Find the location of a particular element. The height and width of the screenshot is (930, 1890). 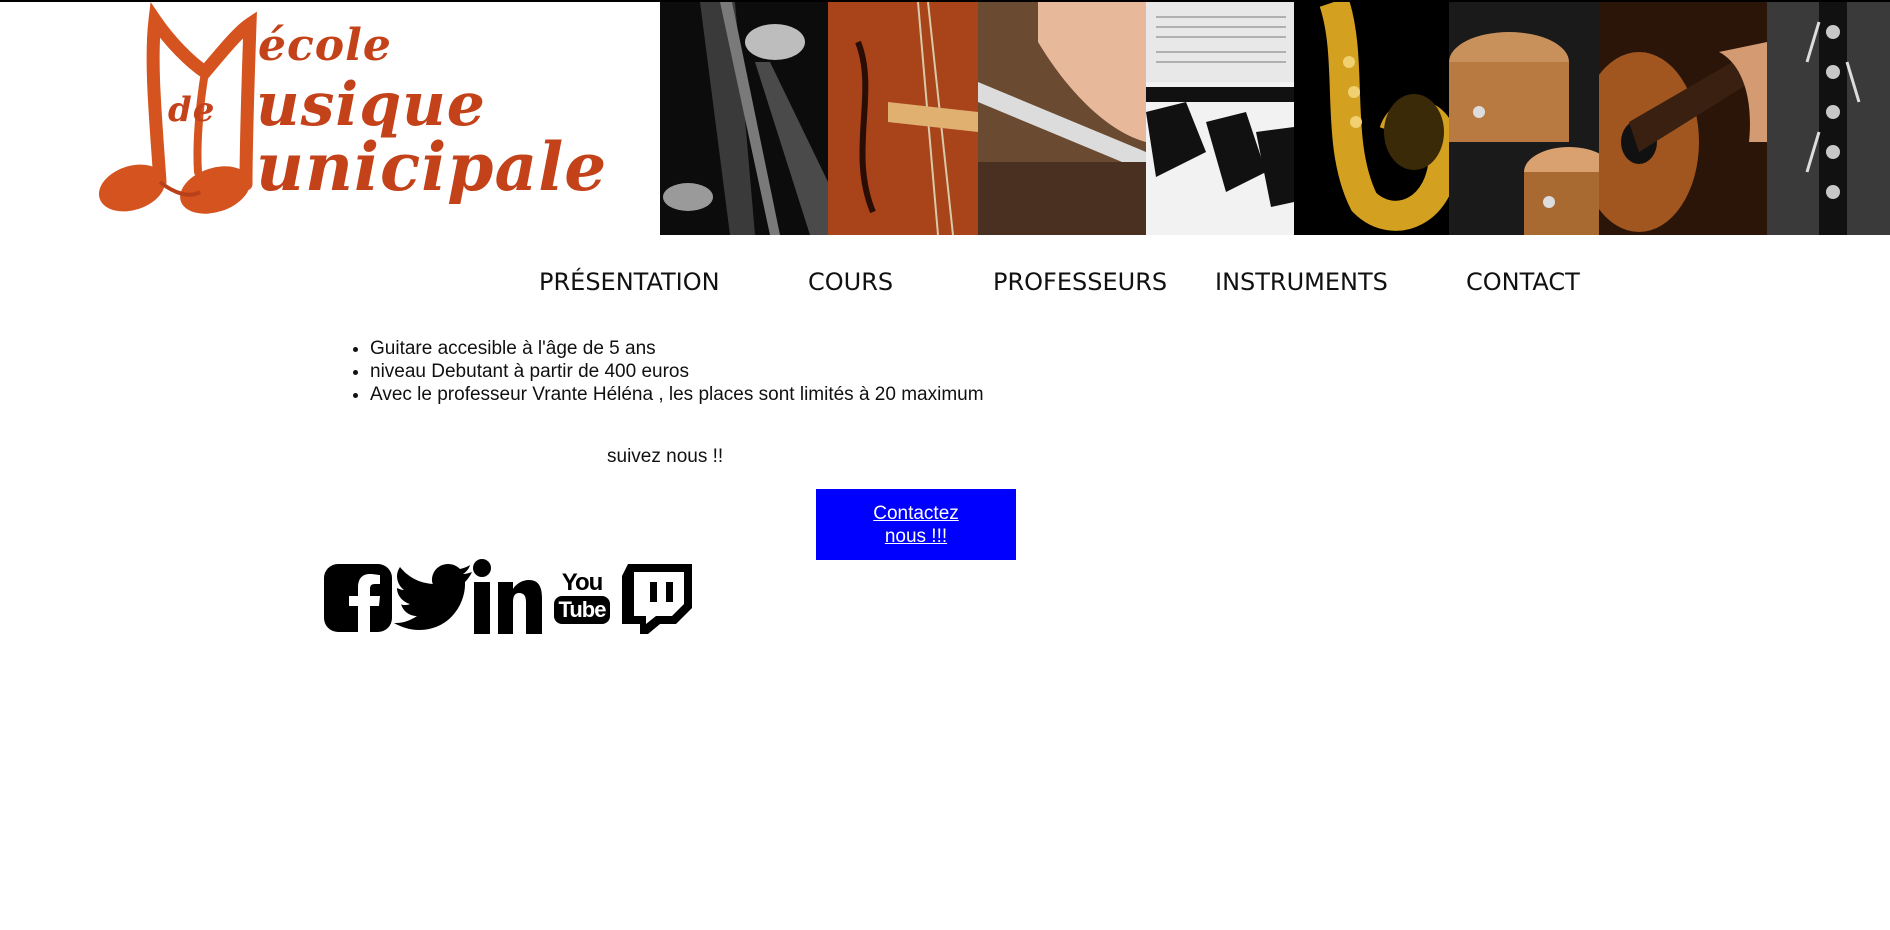

youtube-icon: You Tube is located at coordinates (582, 600).